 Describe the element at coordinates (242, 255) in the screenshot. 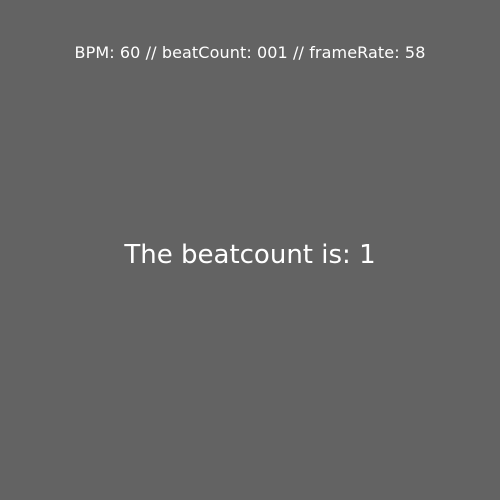

I see `beatcount-message-prefix: The beatcount is:` at that location.